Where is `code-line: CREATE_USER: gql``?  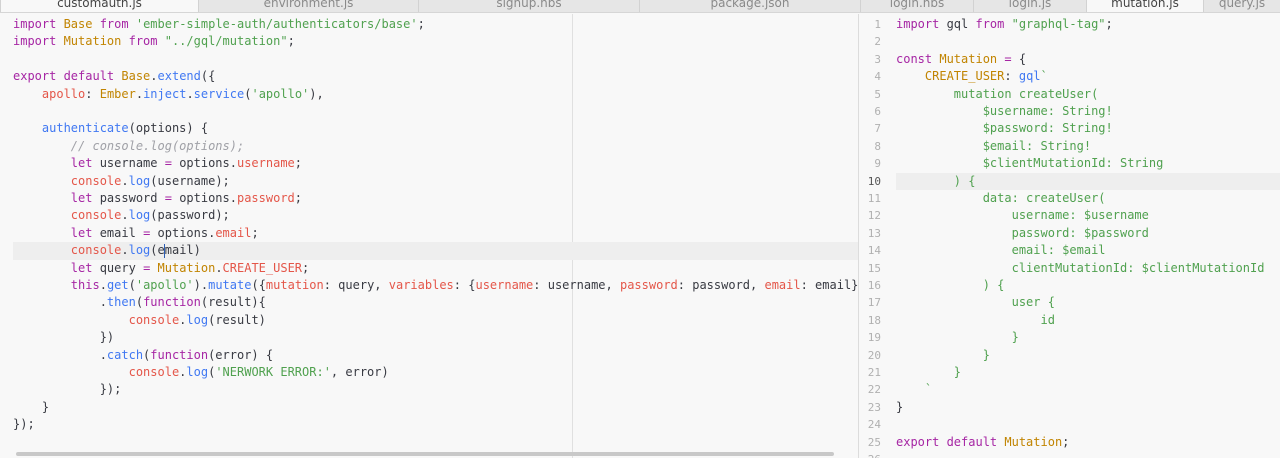 code-line: CREATE_USER: gql` is located at coordinates (972, 76).